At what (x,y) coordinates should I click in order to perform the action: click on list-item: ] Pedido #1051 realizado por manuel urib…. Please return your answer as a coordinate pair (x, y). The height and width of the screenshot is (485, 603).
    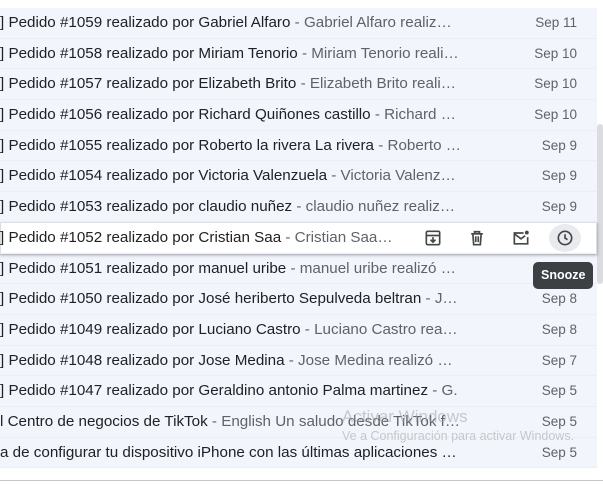
    Looking at the image, I should click on (298, 269).